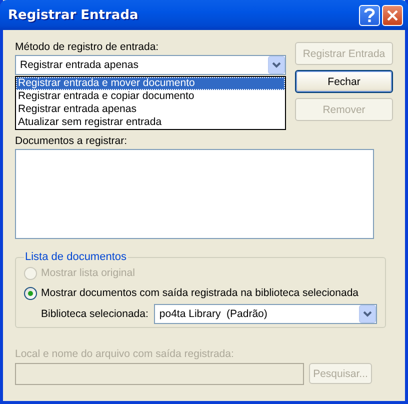 The width and height of the screenshot is (408, 404). I want to click on radio-label: Mostrar documentos com saída registrada na biblioteca selecionada, so click(200, 293).